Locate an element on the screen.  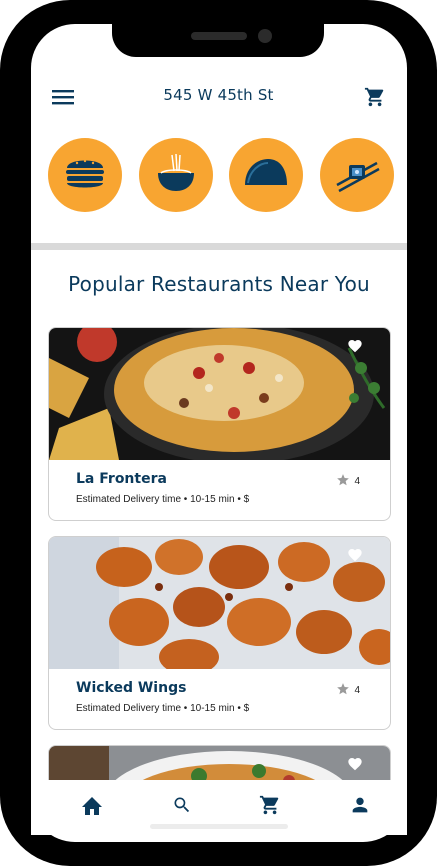
noodle-bowl-icon is located at coordinates (176, 175).